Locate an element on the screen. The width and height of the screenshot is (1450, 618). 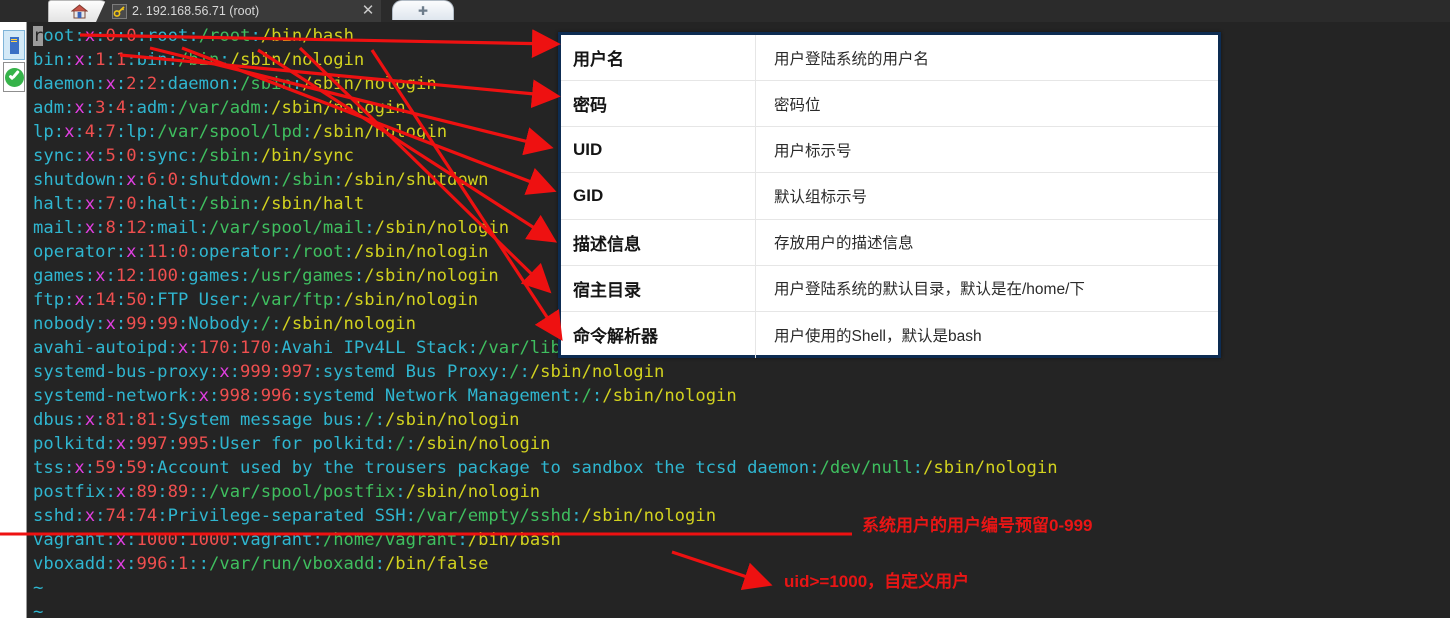
table-cell-field: 宿主目录 is located at coordinates (658, 288).